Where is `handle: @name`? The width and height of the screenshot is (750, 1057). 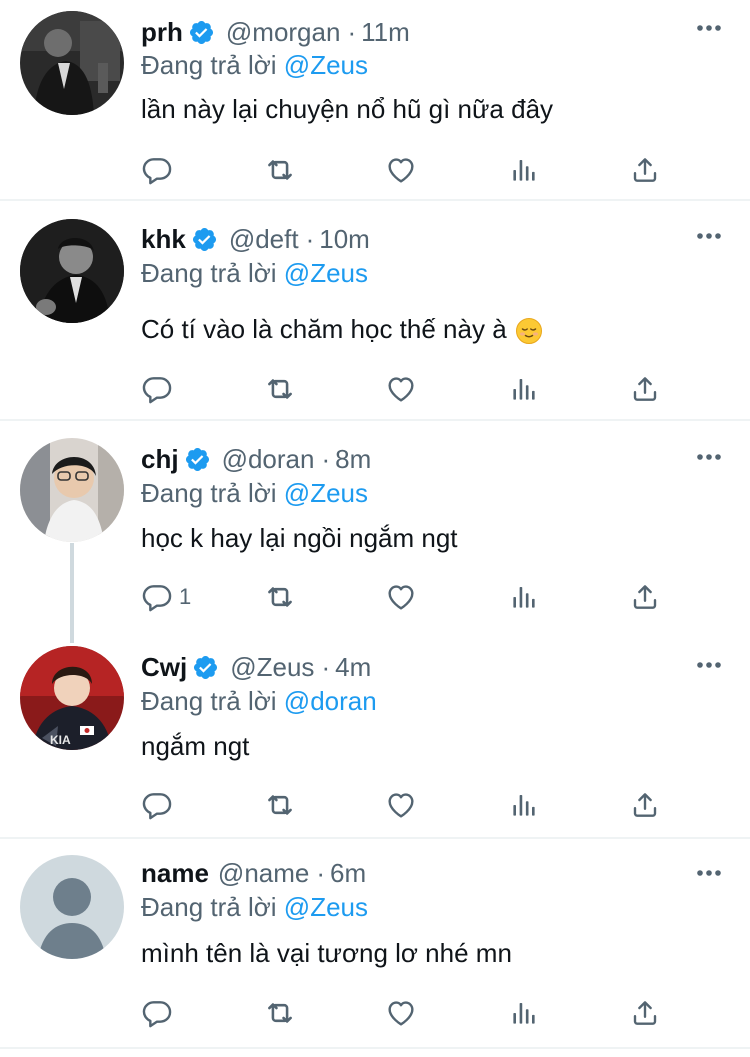 handle: @name is located at coordinates (263, 873).